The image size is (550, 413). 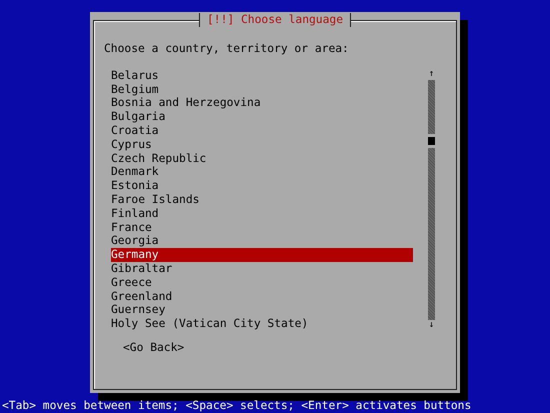 What do you see at coordinates (262, 255) in the screenshot?
I see `list-item: Germany` at bounding box center [262, 255].